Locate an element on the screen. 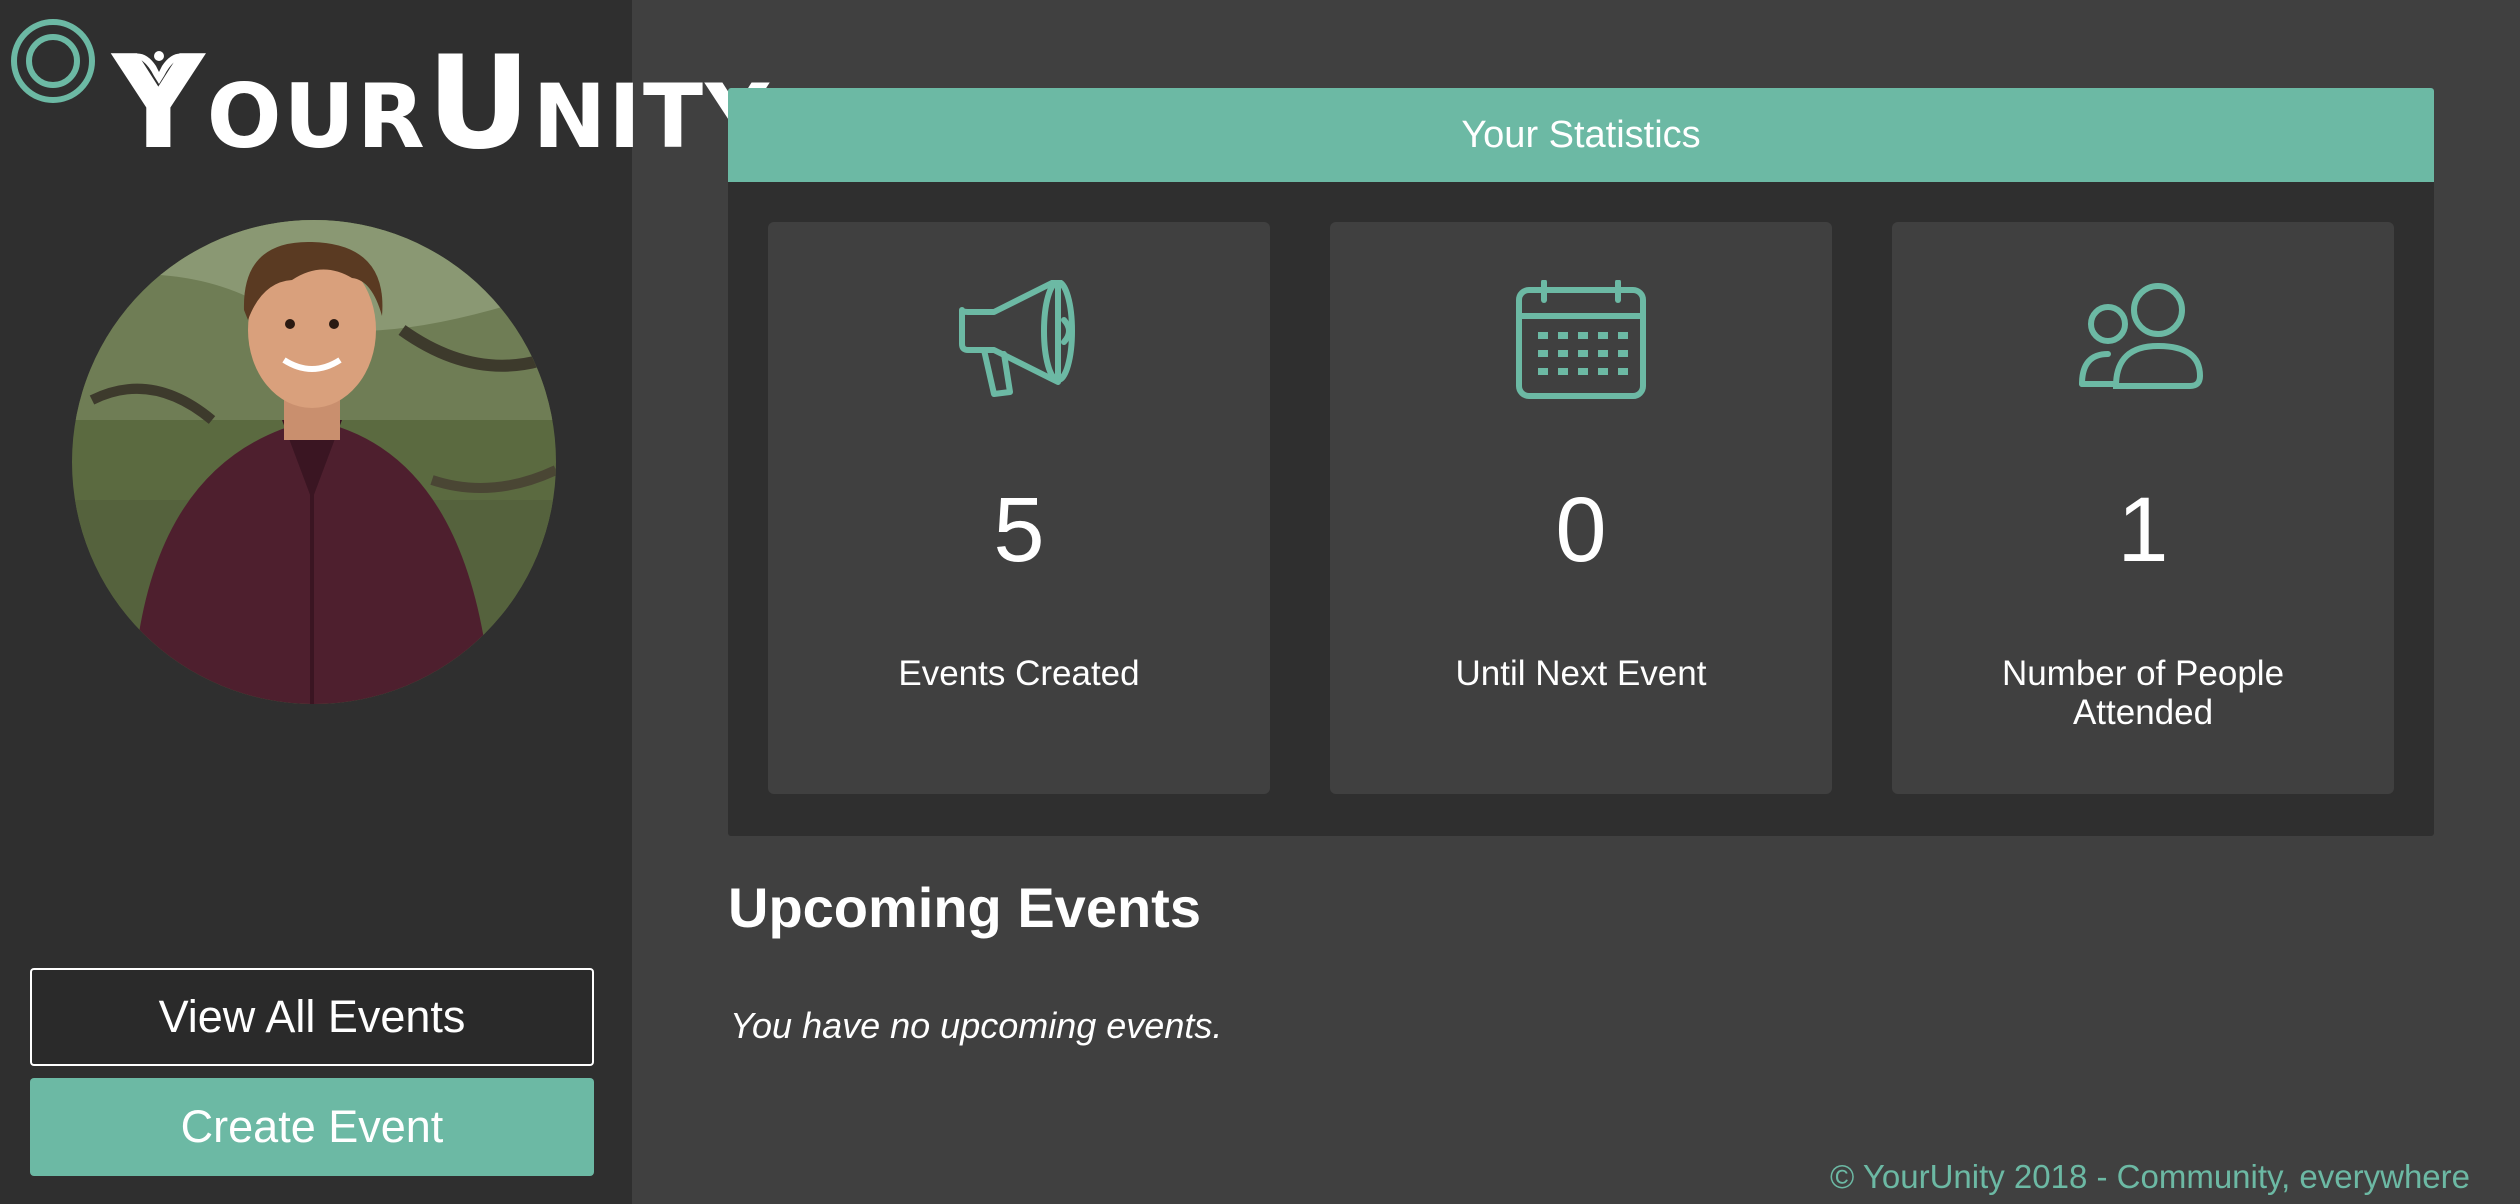 The image size is (2520, 1204). stat-card-events-created: 5 Events Created is located at coordinates (1019, 508).